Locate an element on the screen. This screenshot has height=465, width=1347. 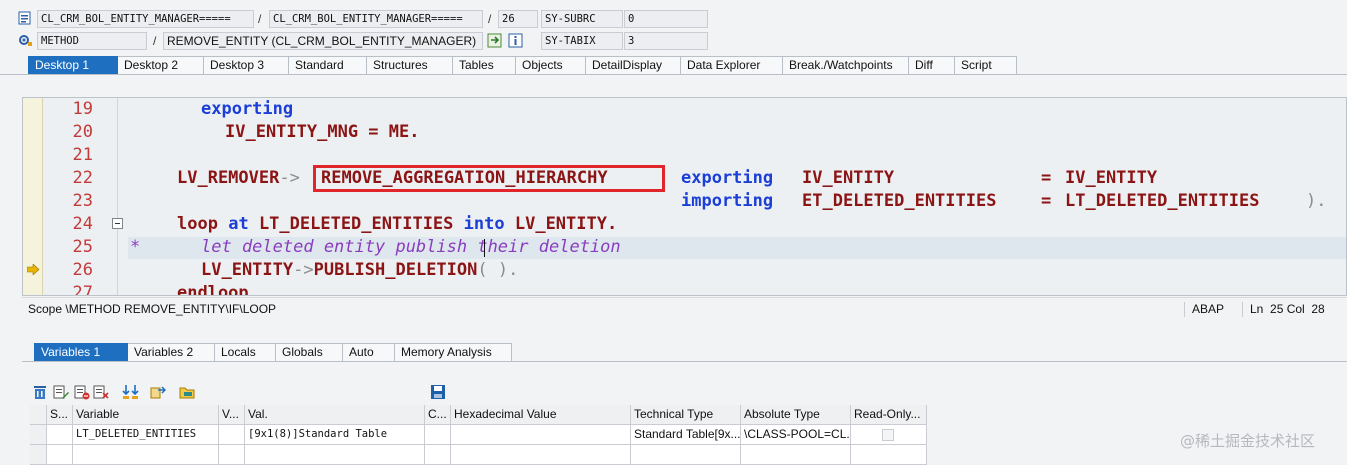
info-icon is located at coordinates (516, 41).